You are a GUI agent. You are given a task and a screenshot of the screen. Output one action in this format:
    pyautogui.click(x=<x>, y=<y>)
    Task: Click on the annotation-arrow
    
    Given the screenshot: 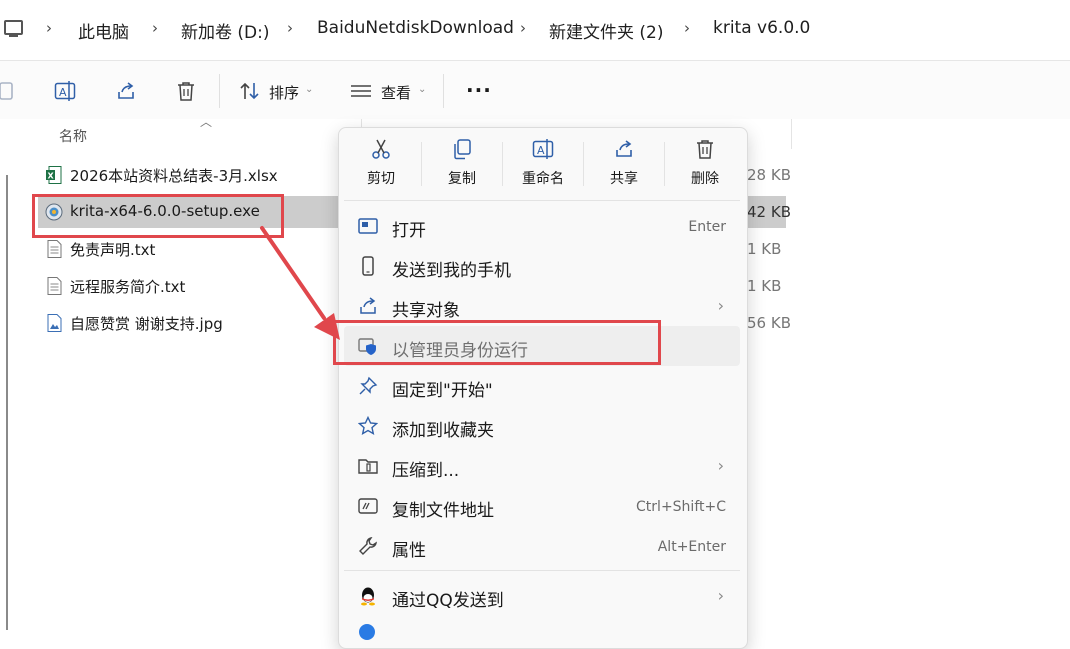 What is the action you would take?
    pyautogui.click(x=300, y=283)
    